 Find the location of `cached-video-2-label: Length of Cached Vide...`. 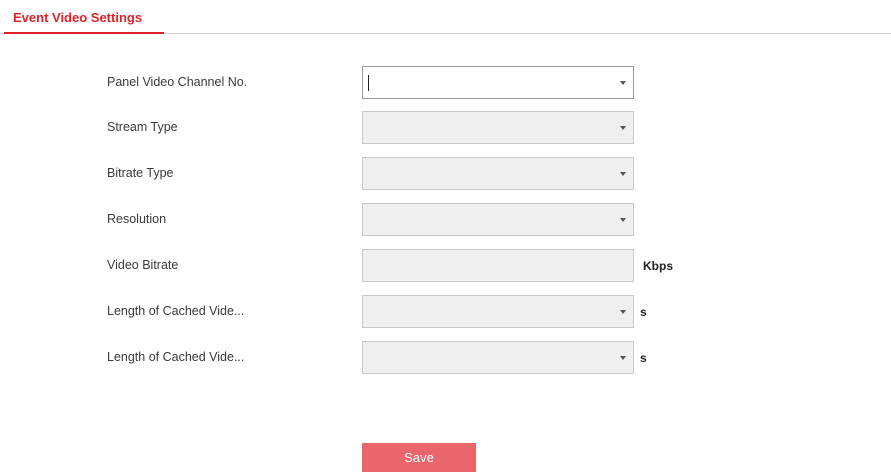

cached-video-2-label: Length of Cached Vide... is located at coordinates (176, 357).